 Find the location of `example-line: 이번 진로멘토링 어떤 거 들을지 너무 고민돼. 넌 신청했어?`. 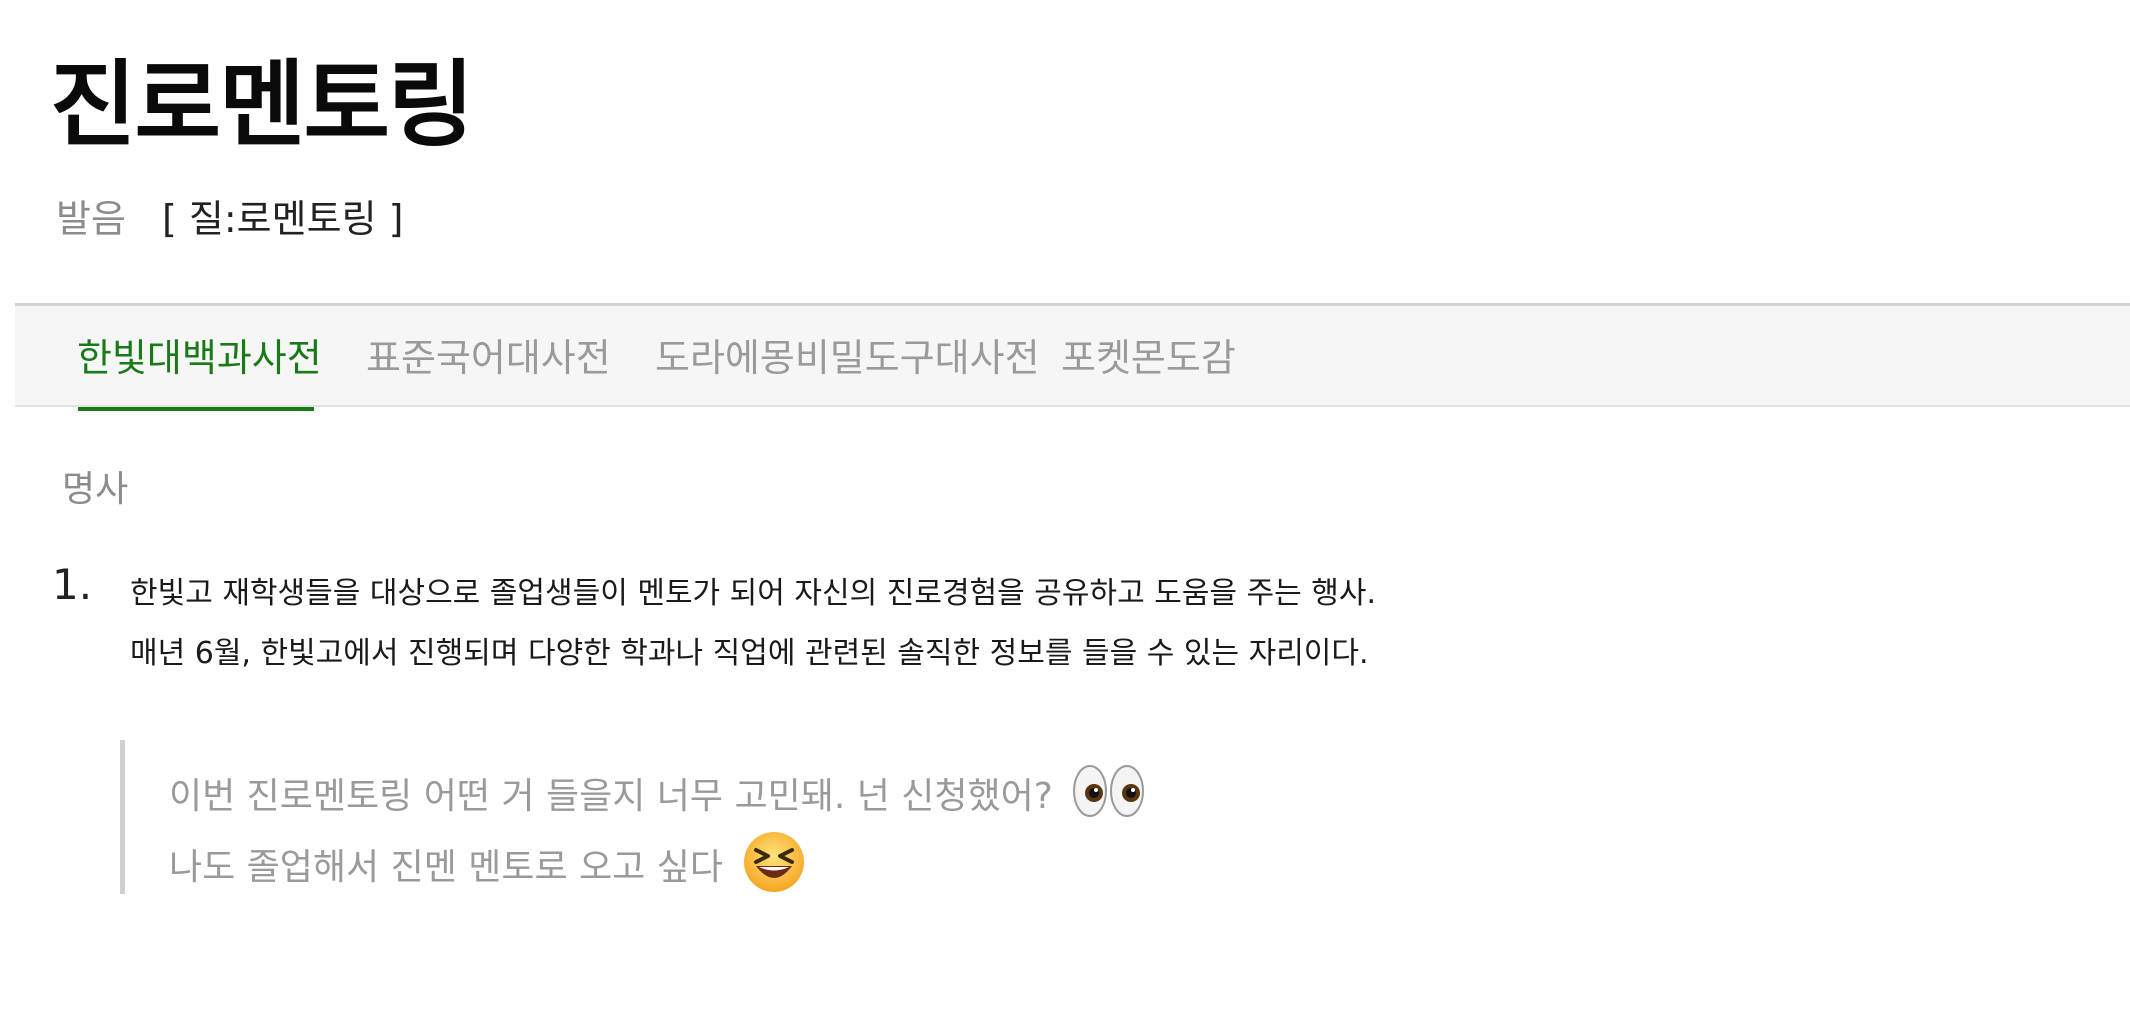

example-line: 이번 진로멘토링 어떤 거 들을지 너무 고민돼. 넌 신청했어? is located at coordinates (657, 798).